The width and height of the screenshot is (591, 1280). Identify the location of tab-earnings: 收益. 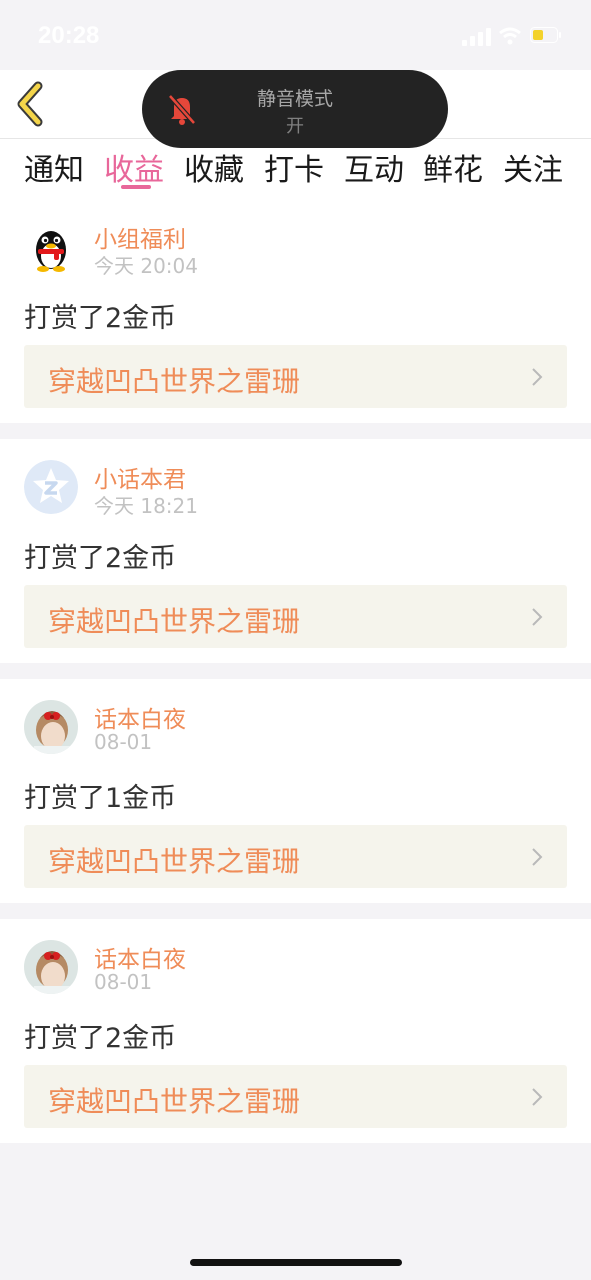
(134, 167).